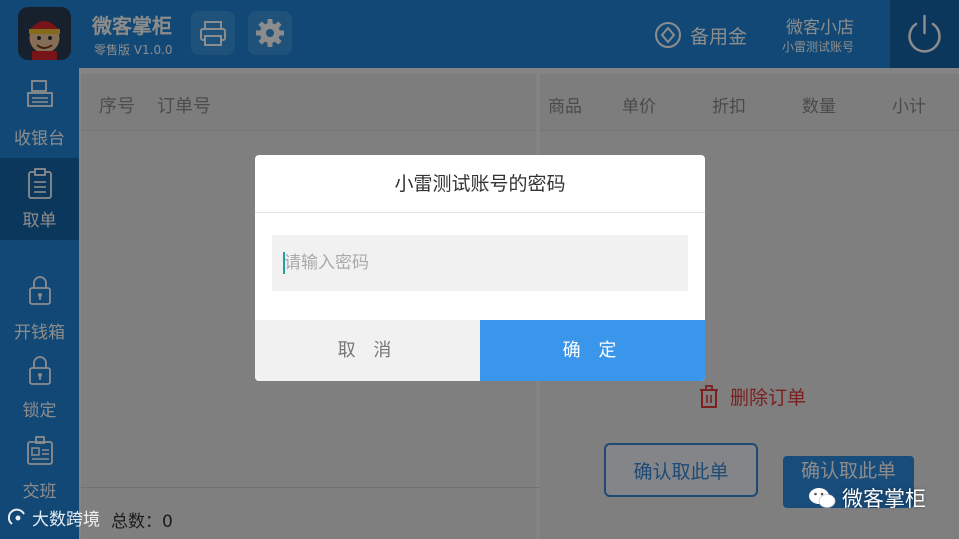 This screenshot has width=959, height=539. What do you see at coordinates (592, 350) in the screenshot?
I see `confirm-button: 确 定` at bounding box center [592, 350].